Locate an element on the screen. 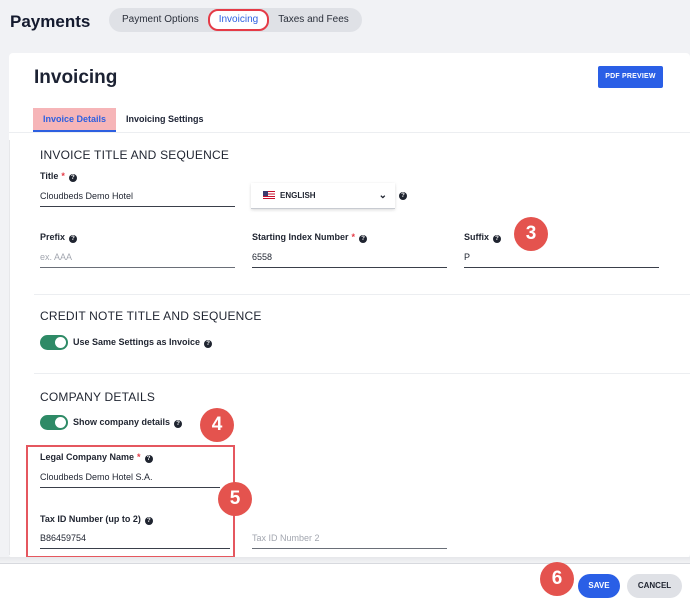 This screenshot has width=690, height=605. credit-note-section-heading: CREDIT NOTE TITLE AND SEQUENCE is located at coordinates (151, 316).